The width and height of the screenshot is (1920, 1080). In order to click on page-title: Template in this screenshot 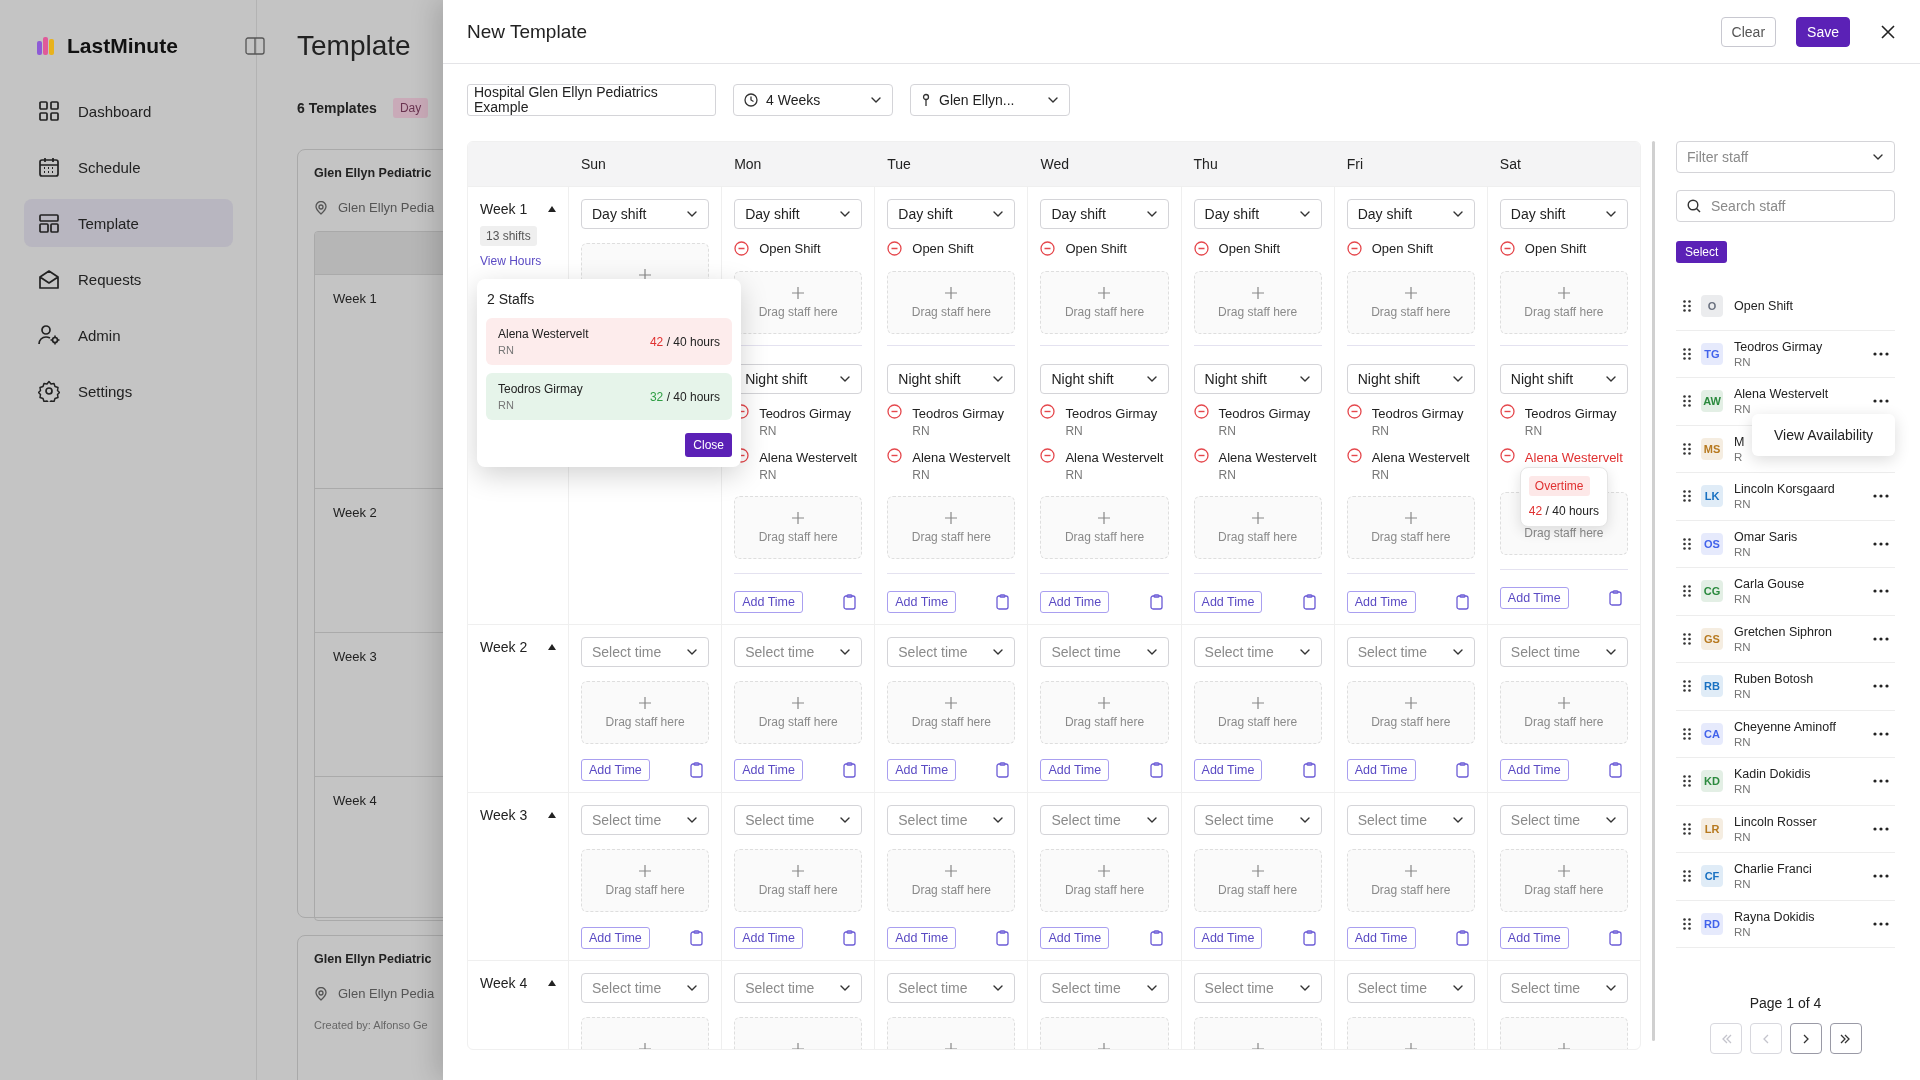, I will do `click(354, 46)`.